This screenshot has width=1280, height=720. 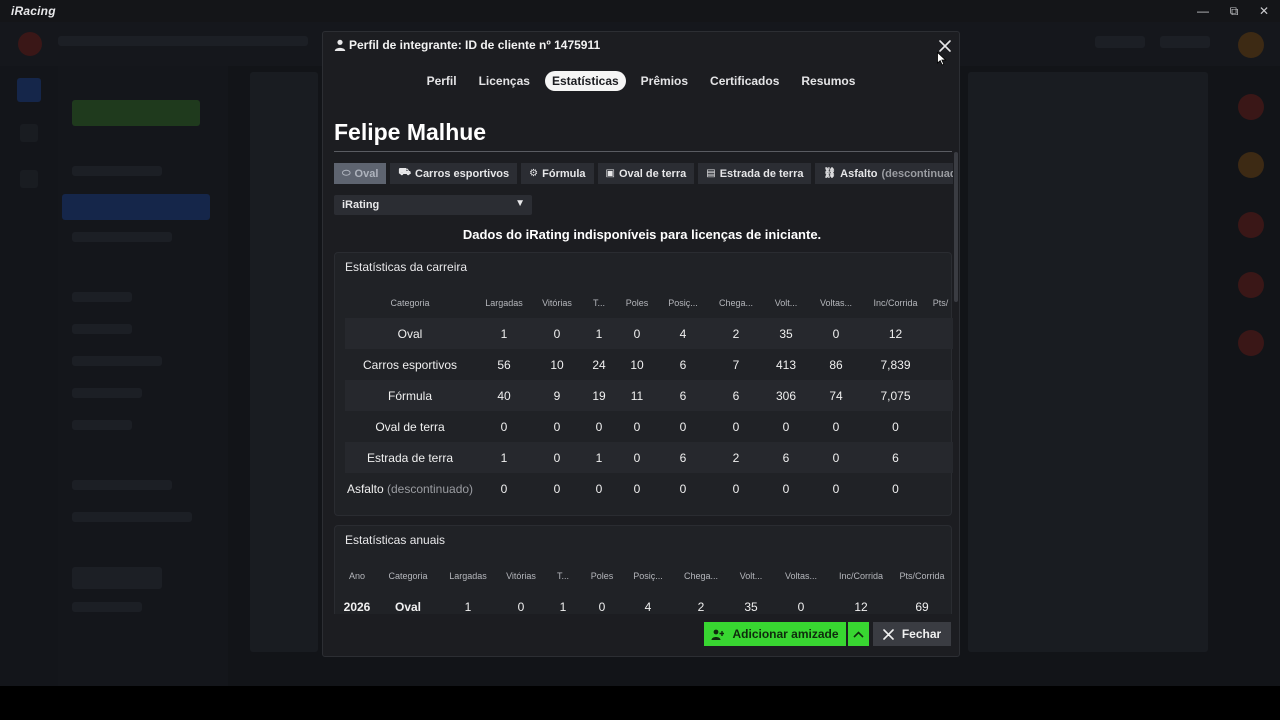 What do you see at coordinates (1251, 285) in the screenshot?
I see `background-badge` at bounding box center [1251, 285].